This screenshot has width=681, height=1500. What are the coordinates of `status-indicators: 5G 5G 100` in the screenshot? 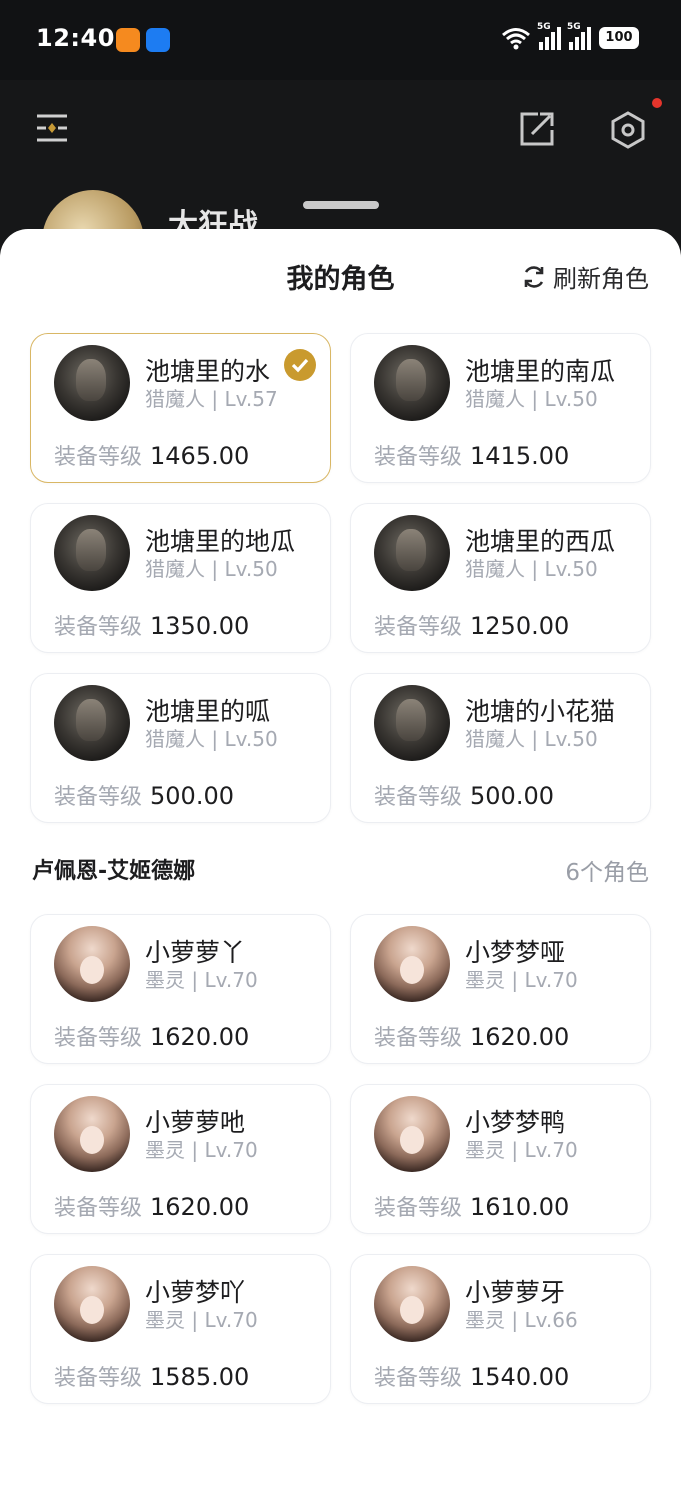 It's located at (570, 36).